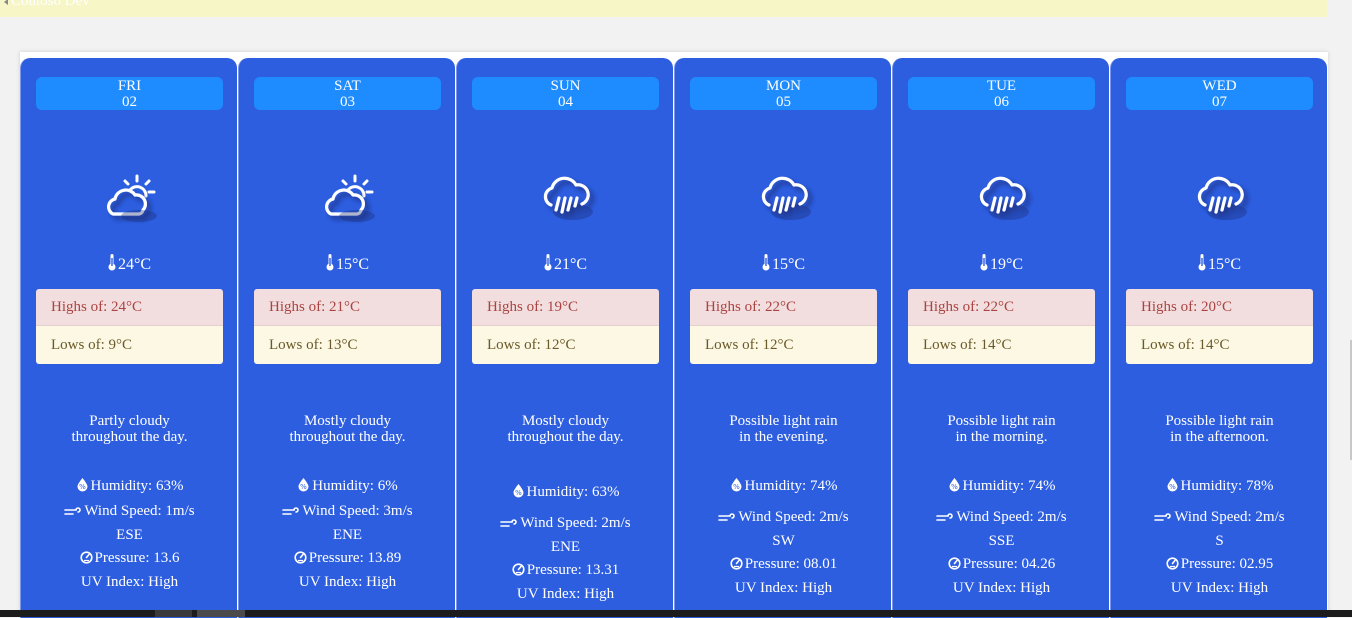 This screenshot has height=618, width=1352. I want to click on wind-direction: SSE, so click(1001, 541).